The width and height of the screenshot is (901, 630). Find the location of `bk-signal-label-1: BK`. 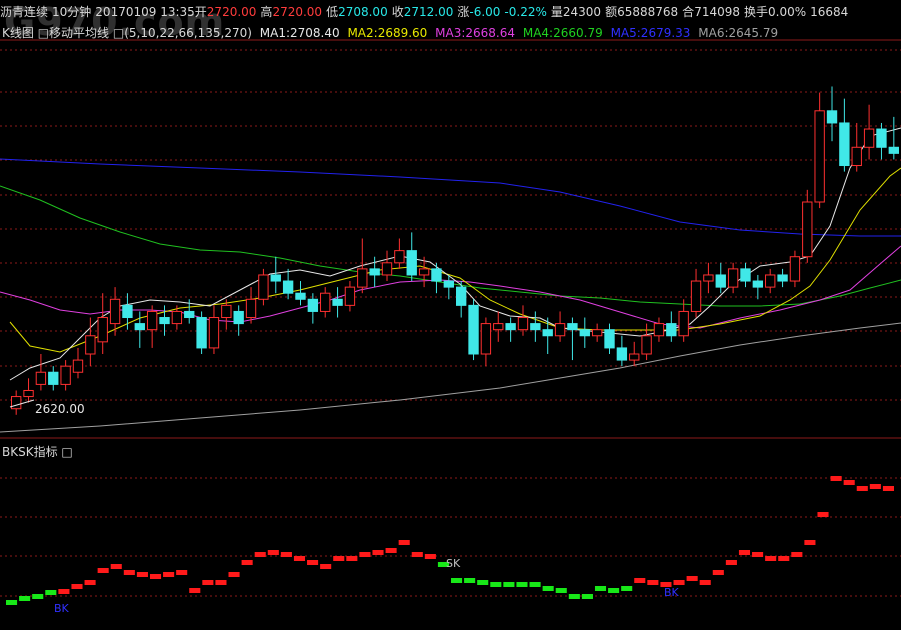

bk-signal-label-1: BK is located at coordinates (62, 608).